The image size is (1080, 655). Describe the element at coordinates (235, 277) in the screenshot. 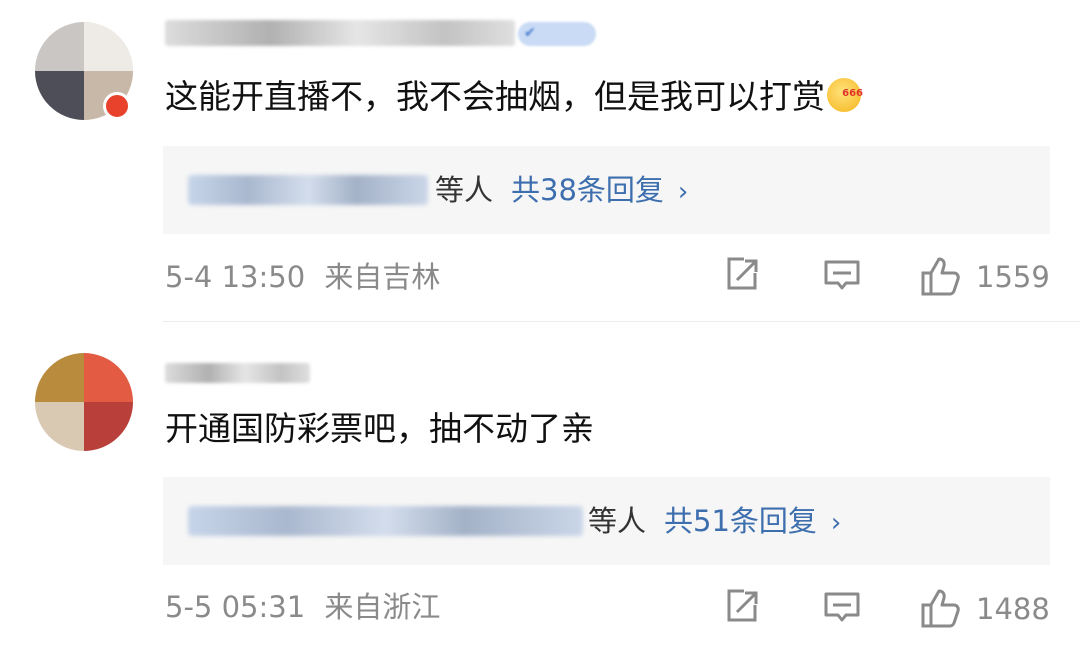

I see `comment-time: 5-4 13:50` at that location.